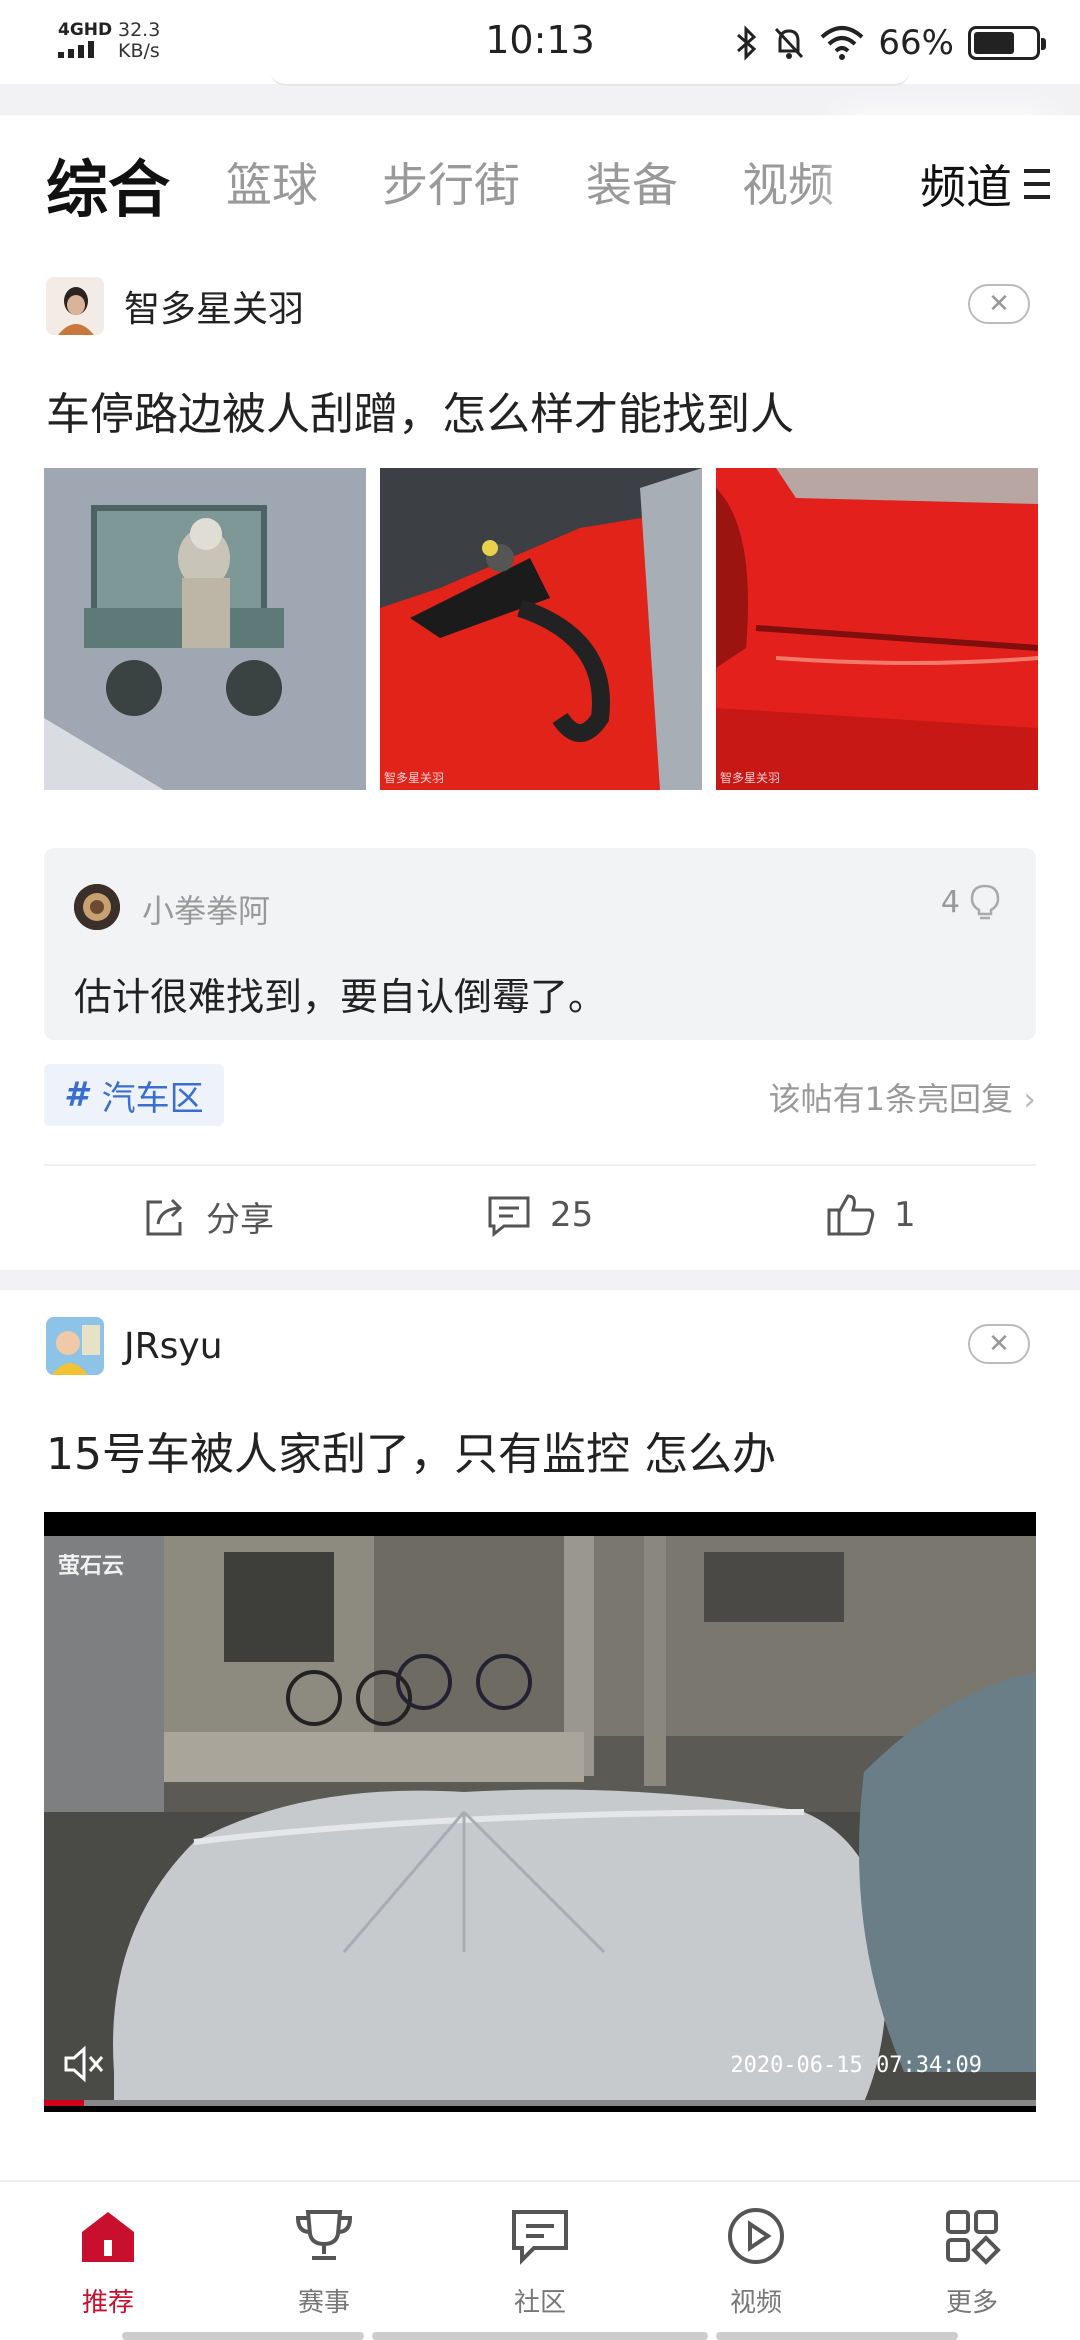  I want to click on home-icon, so click(108, 2237).